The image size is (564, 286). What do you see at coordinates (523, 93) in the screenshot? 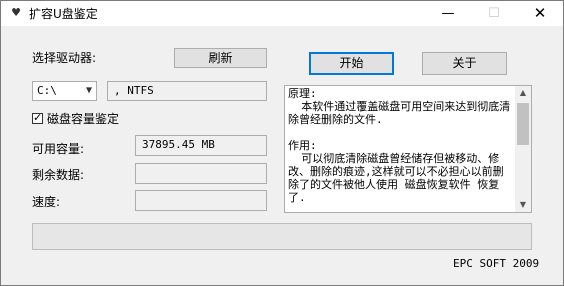
I see `scroll-up-icon: ▲` at bounding box center [523, 93].